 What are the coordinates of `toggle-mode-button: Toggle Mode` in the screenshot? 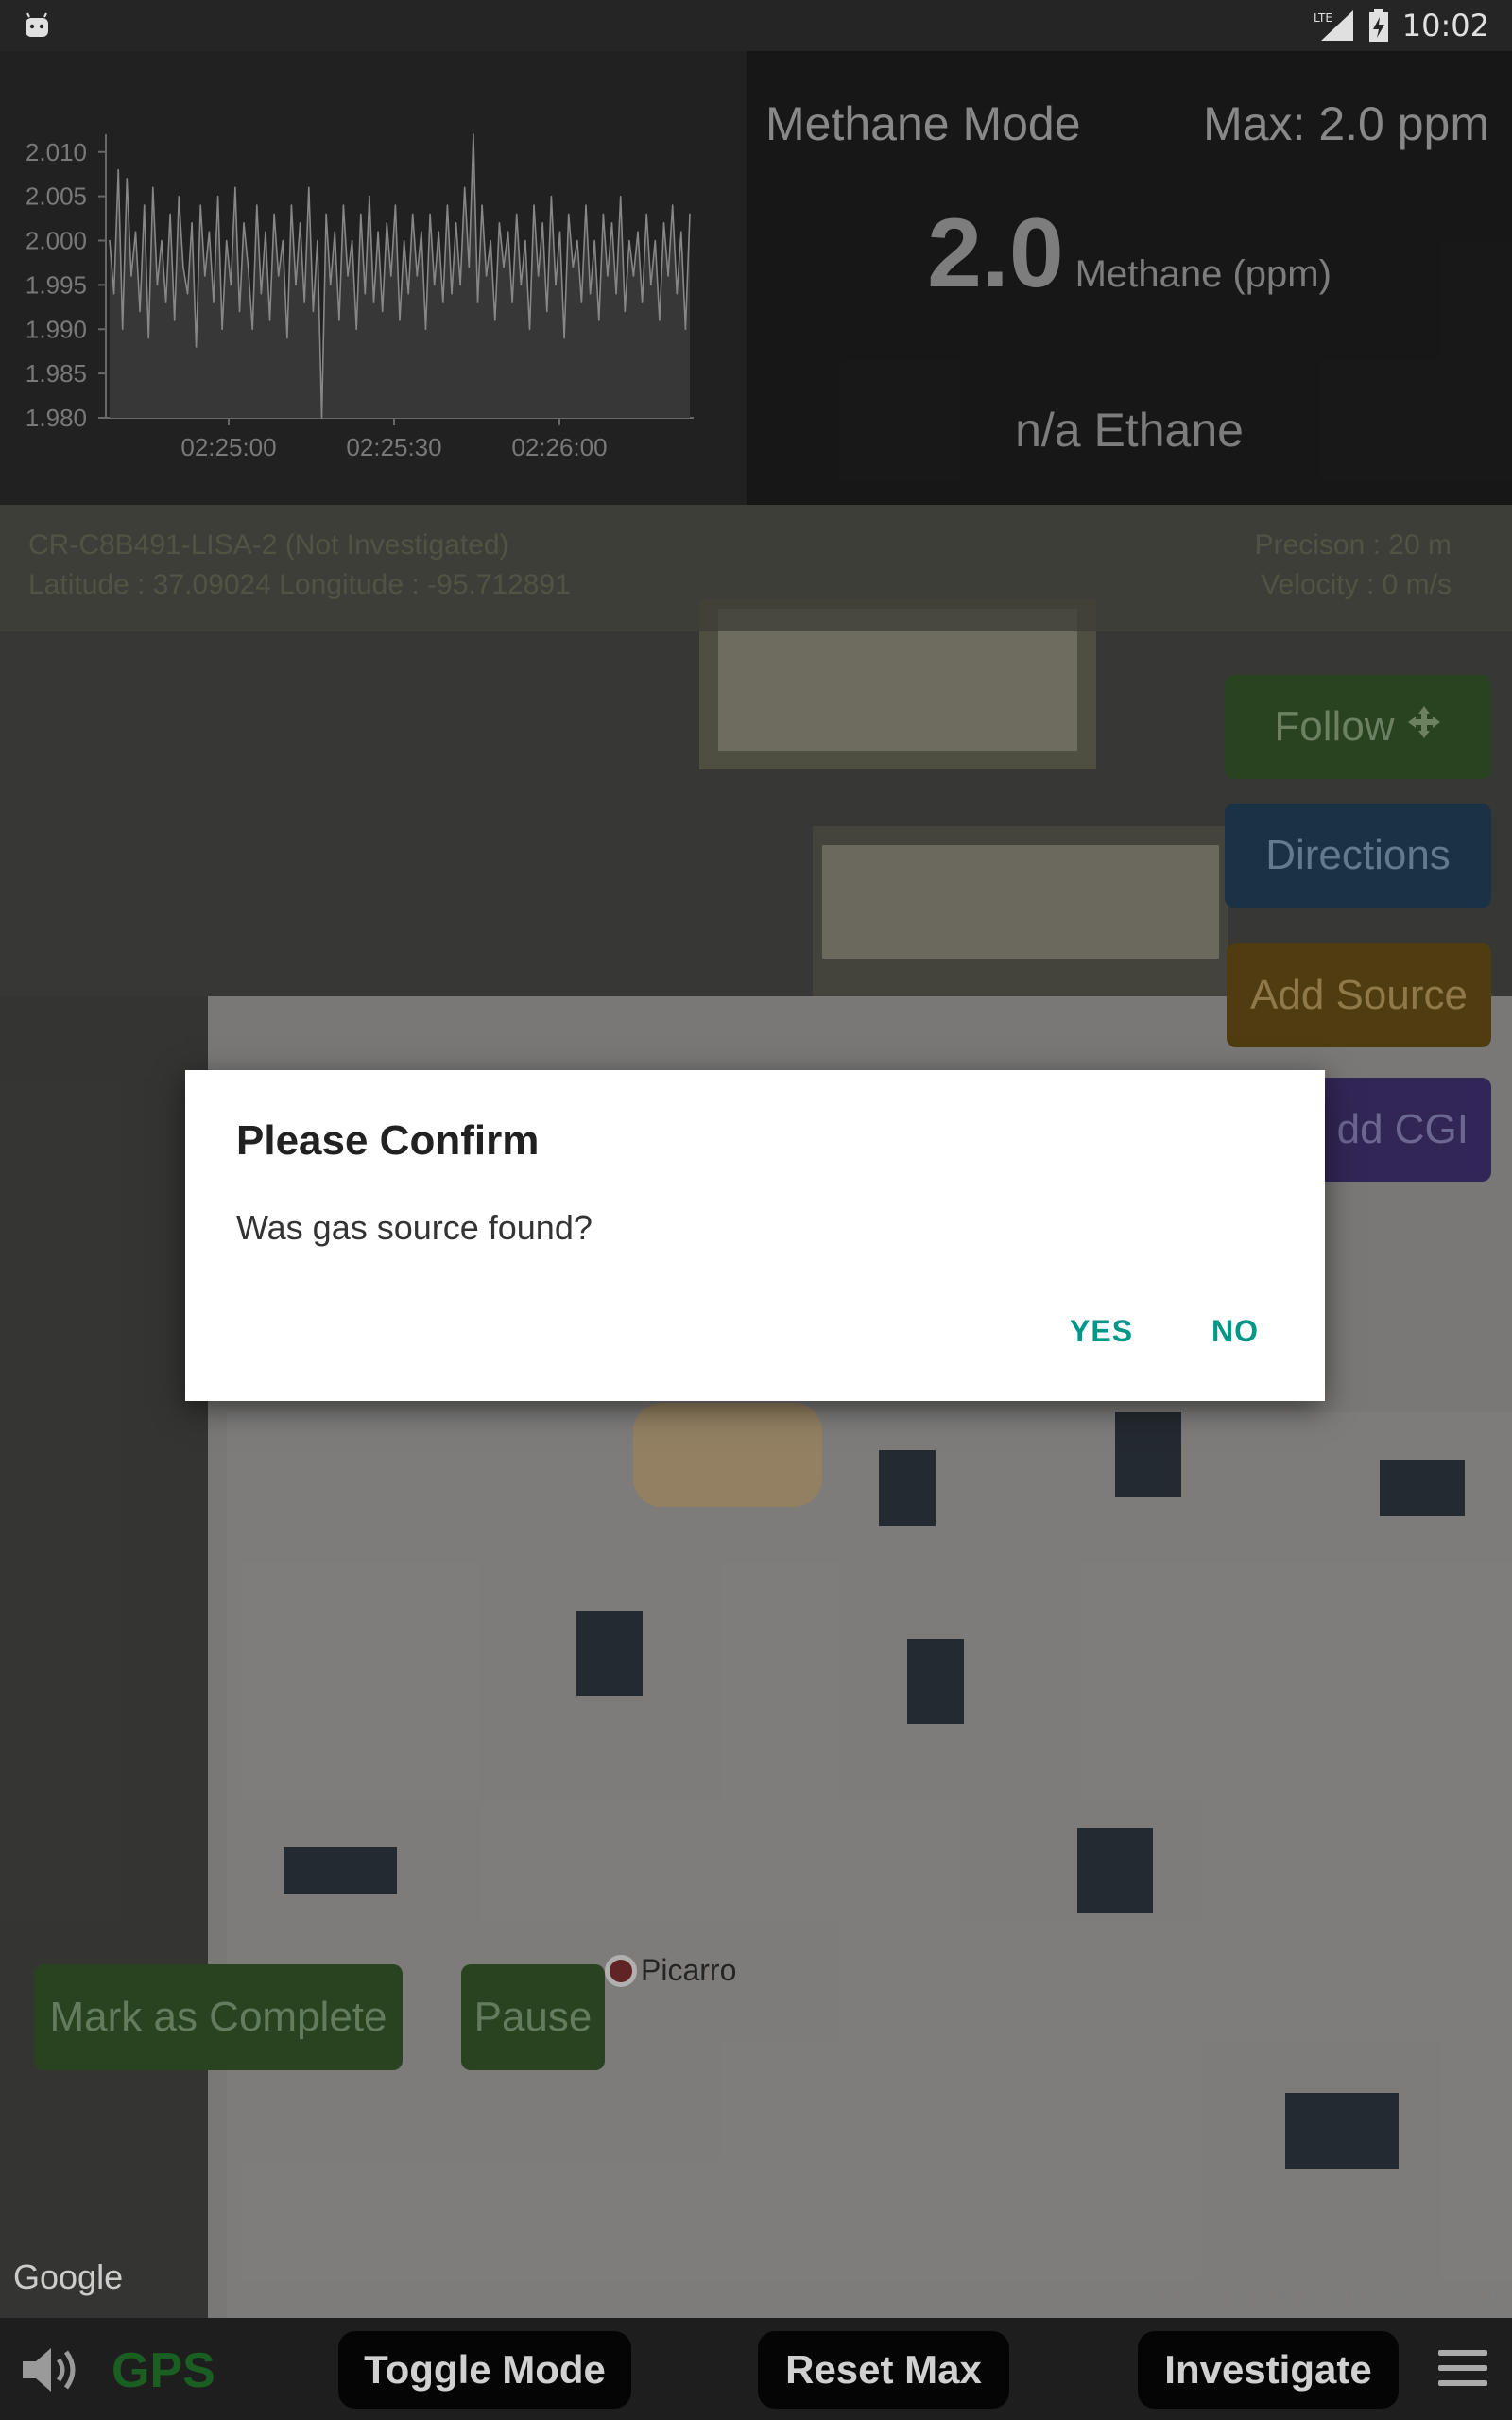 It's located at (484, 2370).